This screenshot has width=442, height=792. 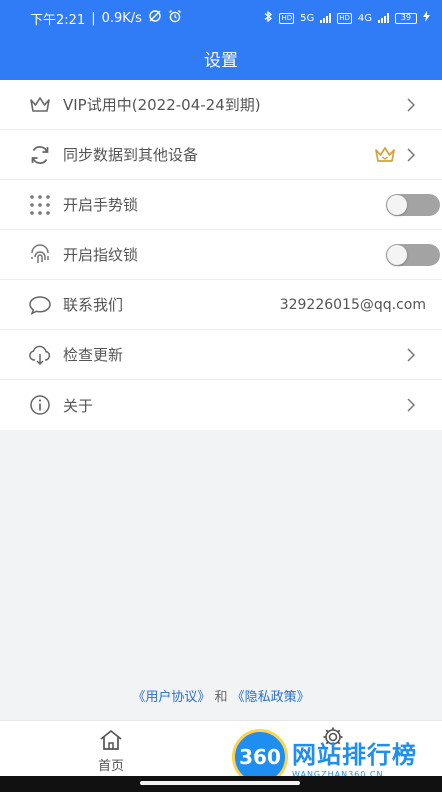 I want to click on network-5g: 5G, so click(x=307, y=18).